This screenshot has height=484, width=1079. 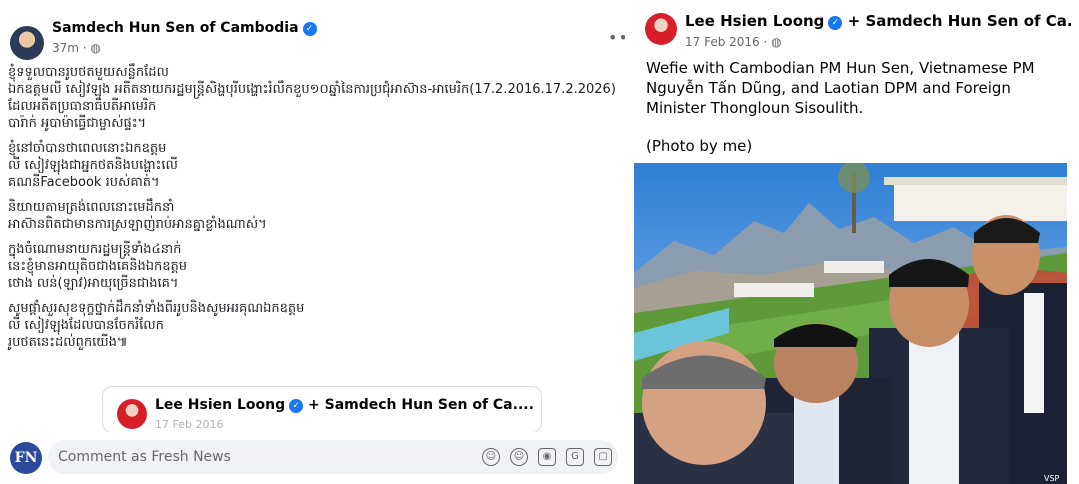 I want to click on post-caption: (Photo by me), so click(x=699, y=146).